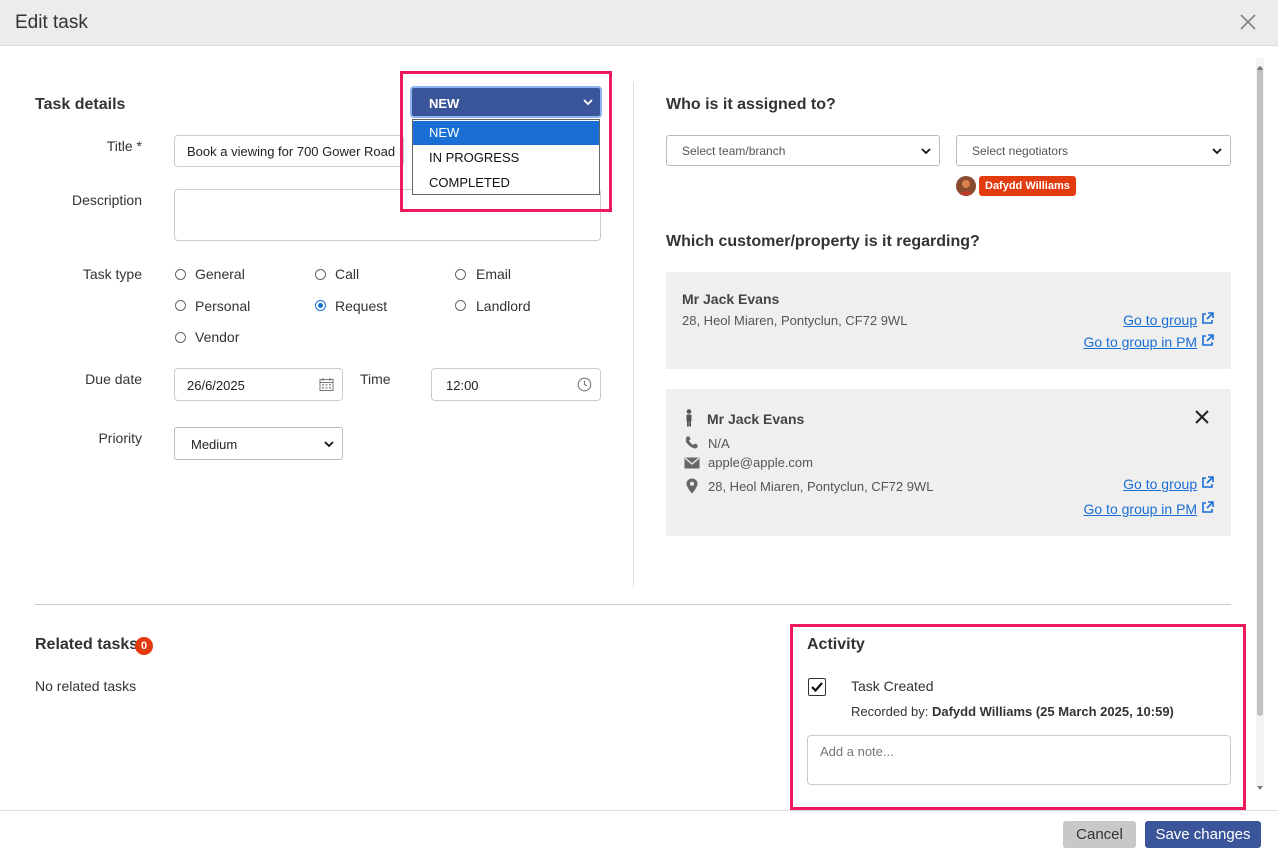  What do you see at coordinates (760, 462) in the screenshot?
I see `contact-email: apple@apple.com` at bounding box center [760, 462].